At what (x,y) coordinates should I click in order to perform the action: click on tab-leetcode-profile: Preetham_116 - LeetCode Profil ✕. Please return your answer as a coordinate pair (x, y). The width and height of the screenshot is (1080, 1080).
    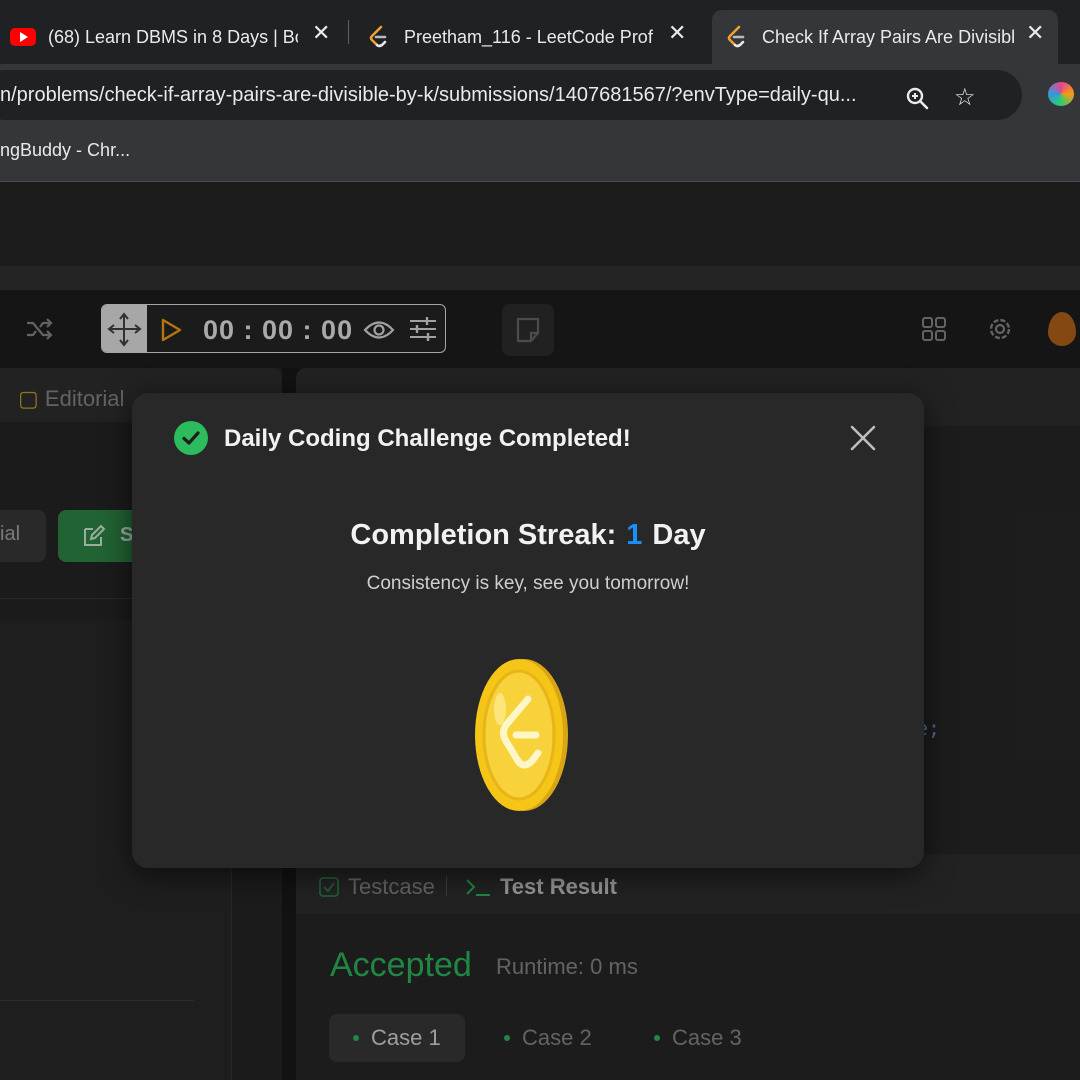
    Looking at the image, I should click on (531, 37).